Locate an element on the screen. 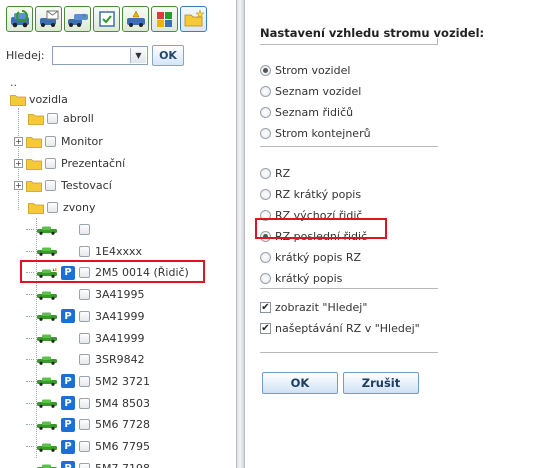 The height and width of the screenshot is (468, 554). vehicle-row: 3A41995 is located at coordinates (85, 294).